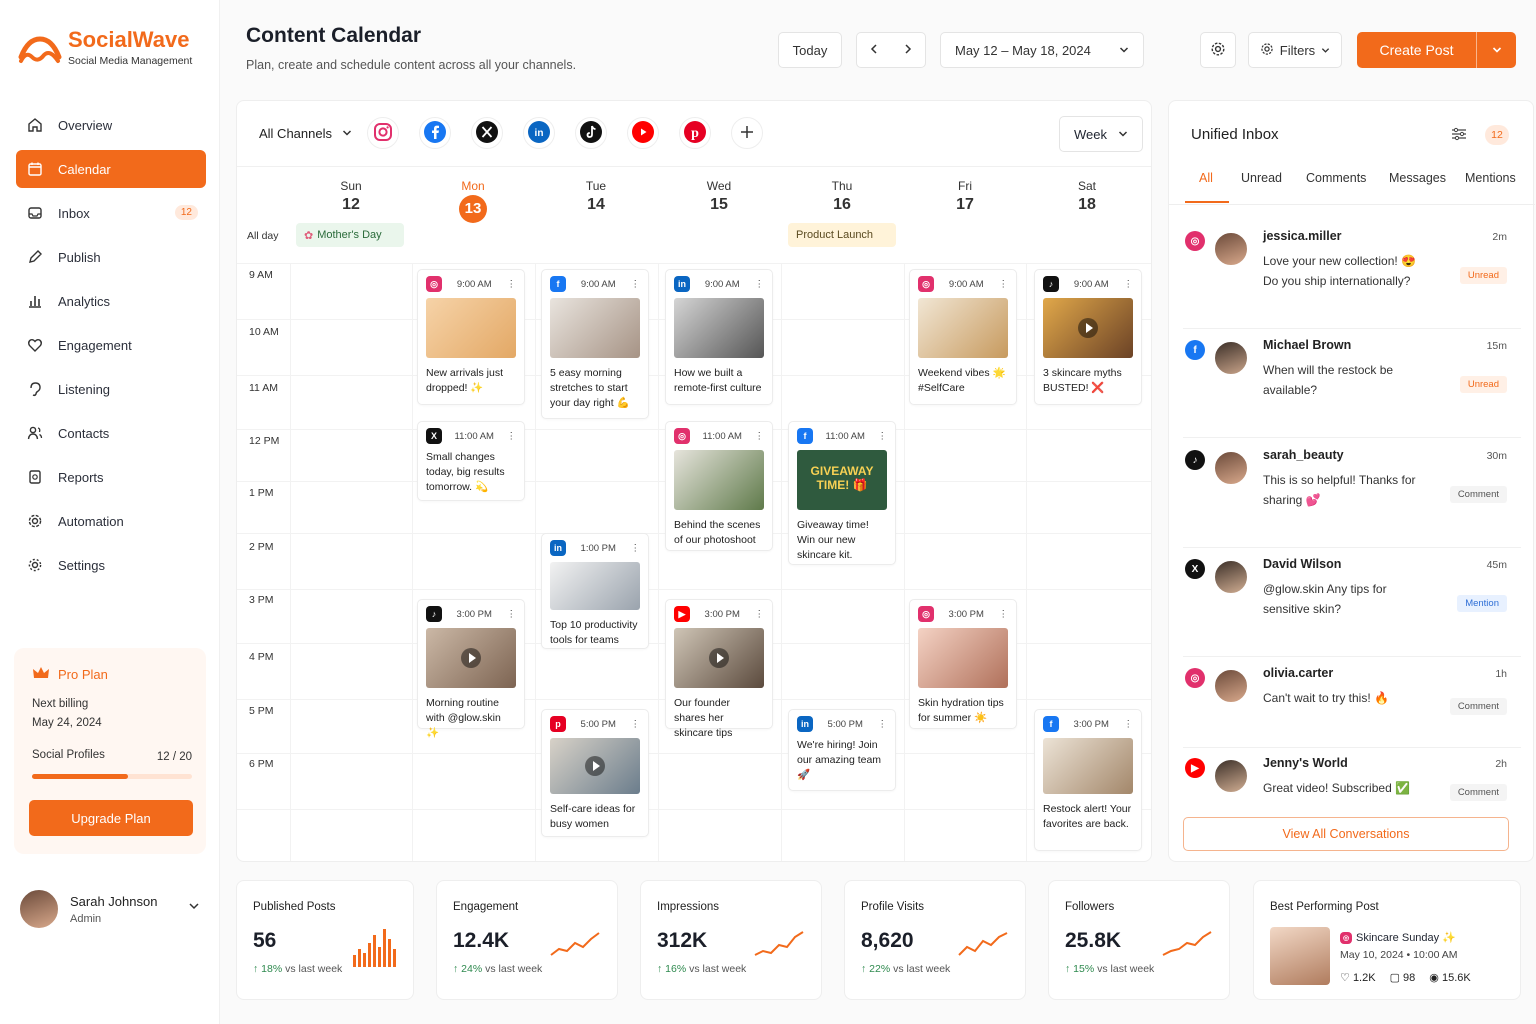 Image resolution: width=1536 pixels, height=1024 pixels. I want to click on youtube-channel, so click(643, 133).